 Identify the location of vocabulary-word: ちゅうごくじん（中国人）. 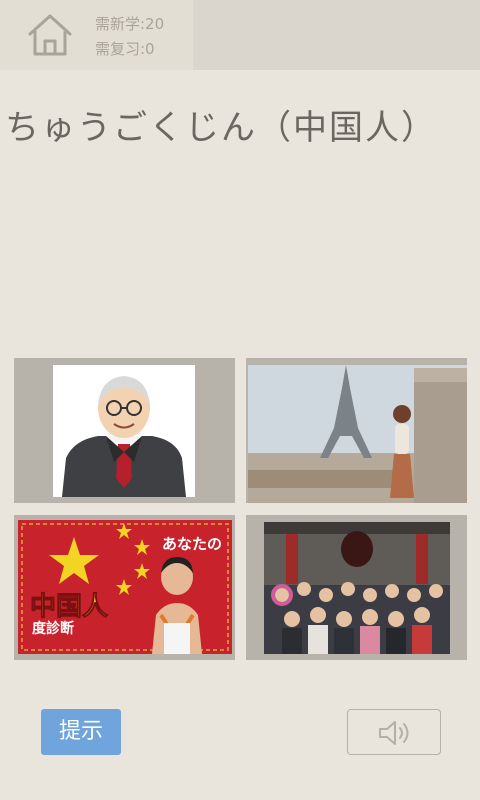
(221, 128).